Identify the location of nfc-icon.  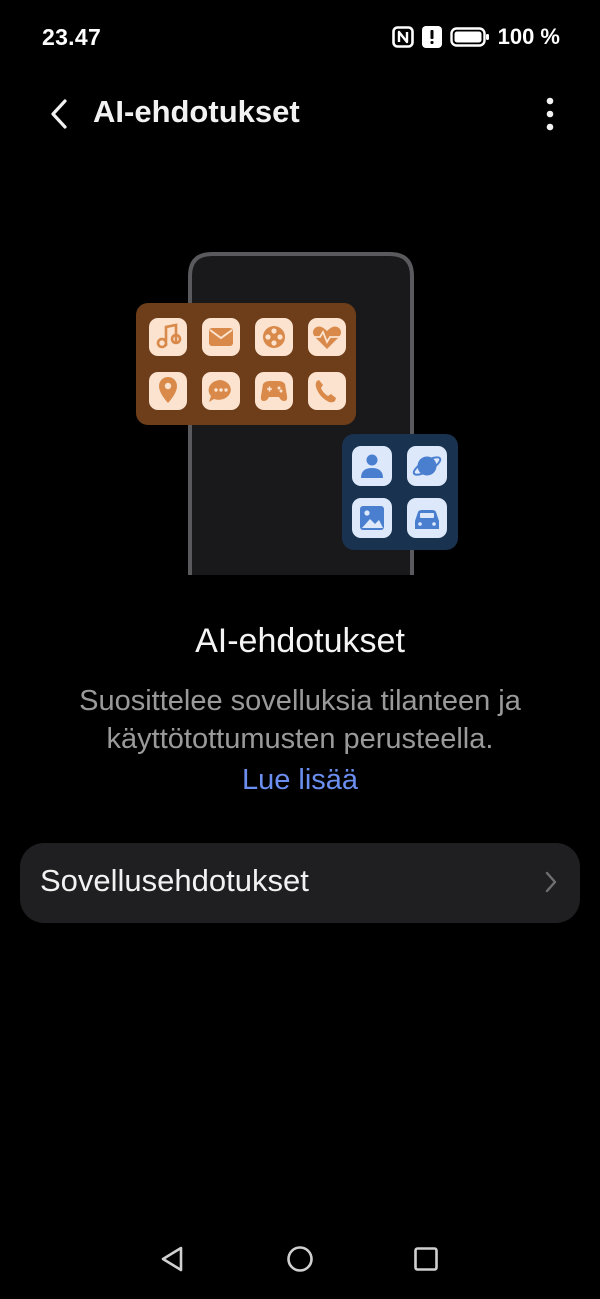
(402, 37).